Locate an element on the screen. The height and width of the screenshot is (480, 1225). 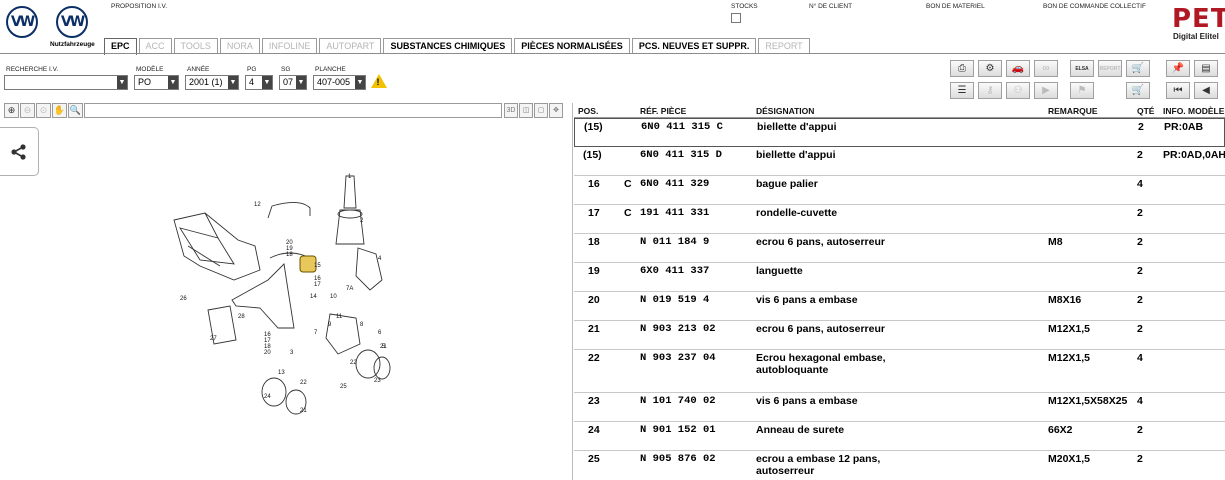
play-icon: ▶ is located at coordinates (1046, 90).